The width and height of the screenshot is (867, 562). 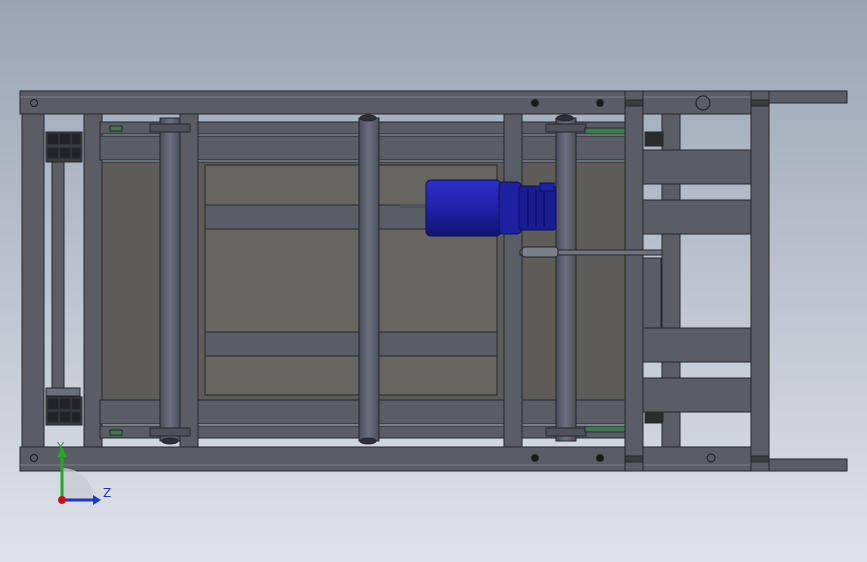 I want to click on axis-z-label: Z, so click(x=107, y=493).